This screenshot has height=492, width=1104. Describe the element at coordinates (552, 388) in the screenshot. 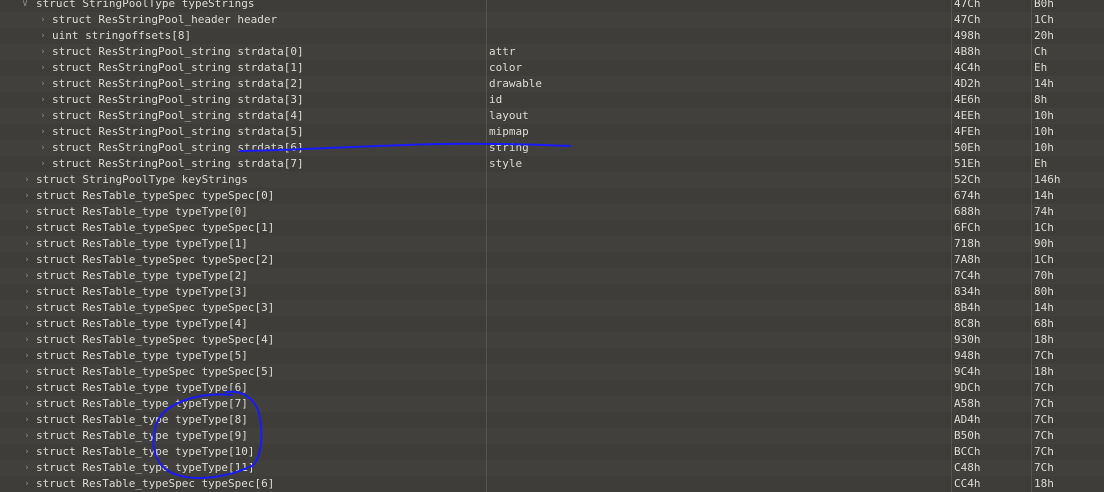

I see `table-row: › struct ResTable_type typeType[6] 9DCh 7Ch` at that location.